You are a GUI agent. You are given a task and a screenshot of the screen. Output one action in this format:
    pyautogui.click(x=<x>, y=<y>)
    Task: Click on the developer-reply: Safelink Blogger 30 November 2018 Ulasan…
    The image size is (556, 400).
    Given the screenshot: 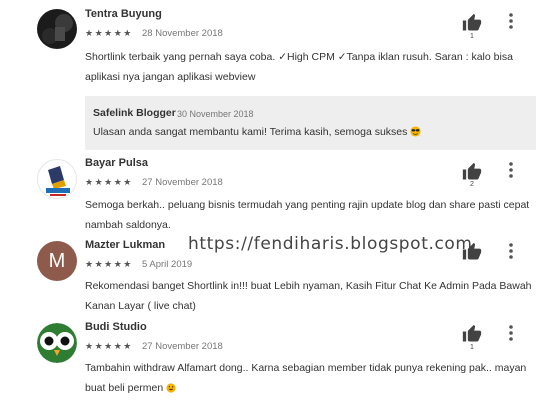 What is the action you would take?
    pyautogui.click(x=310, y=123)
    